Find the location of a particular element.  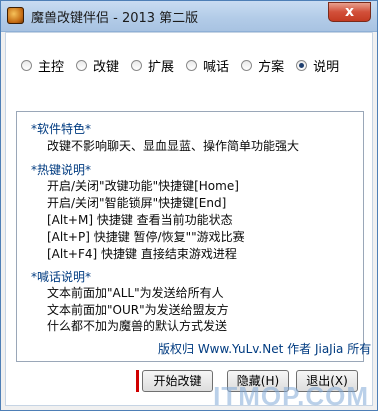

shout-line: 文本前面加"ALL"为发送给所有人 is located at coordinates (135, 293).